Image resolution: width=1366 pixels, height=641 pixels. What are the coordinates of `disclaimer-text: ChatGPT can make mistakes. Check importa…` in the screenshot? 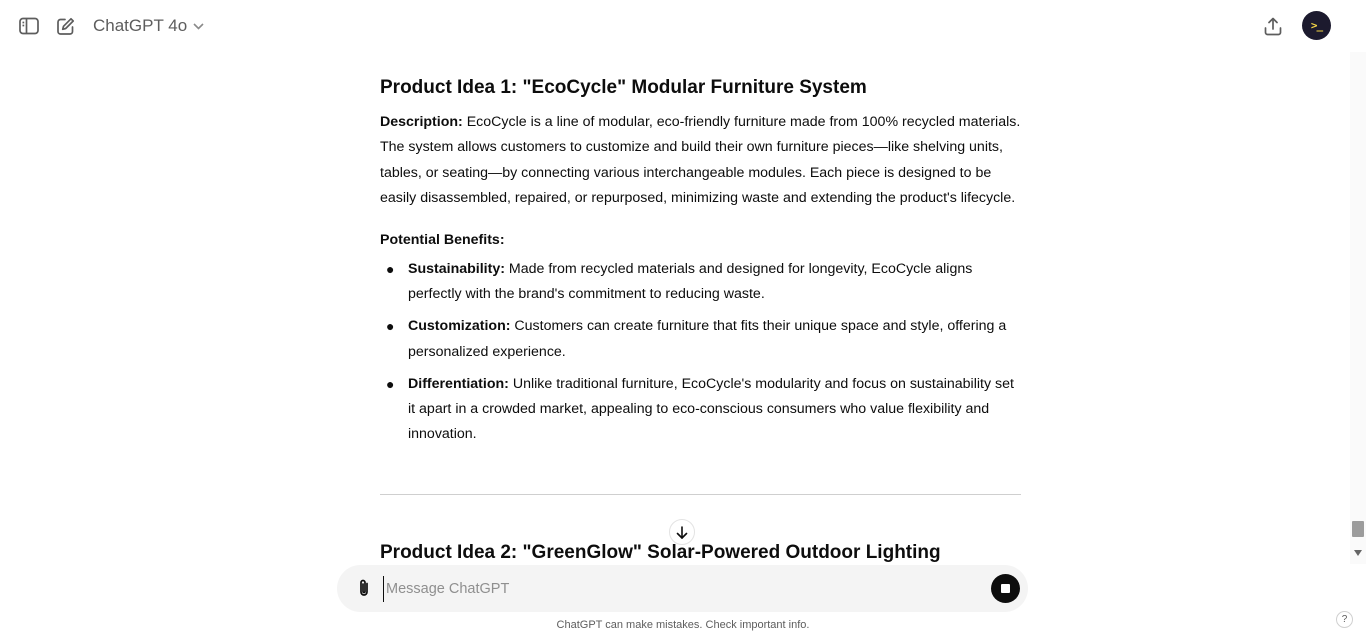 It's located at (683, 625).